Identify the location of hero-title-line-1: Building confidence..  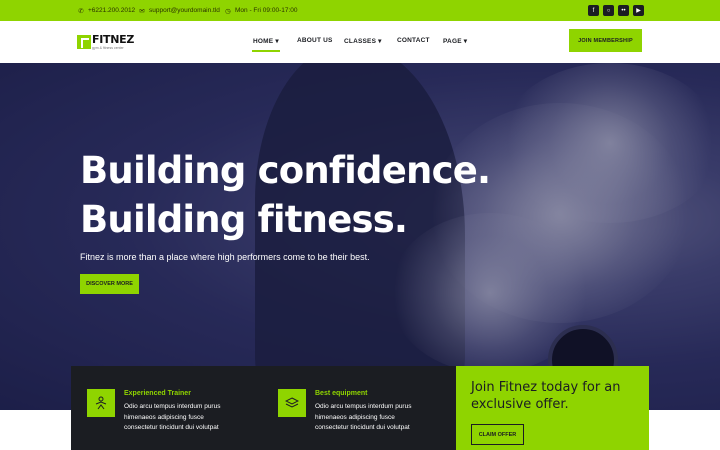
(285, 170).